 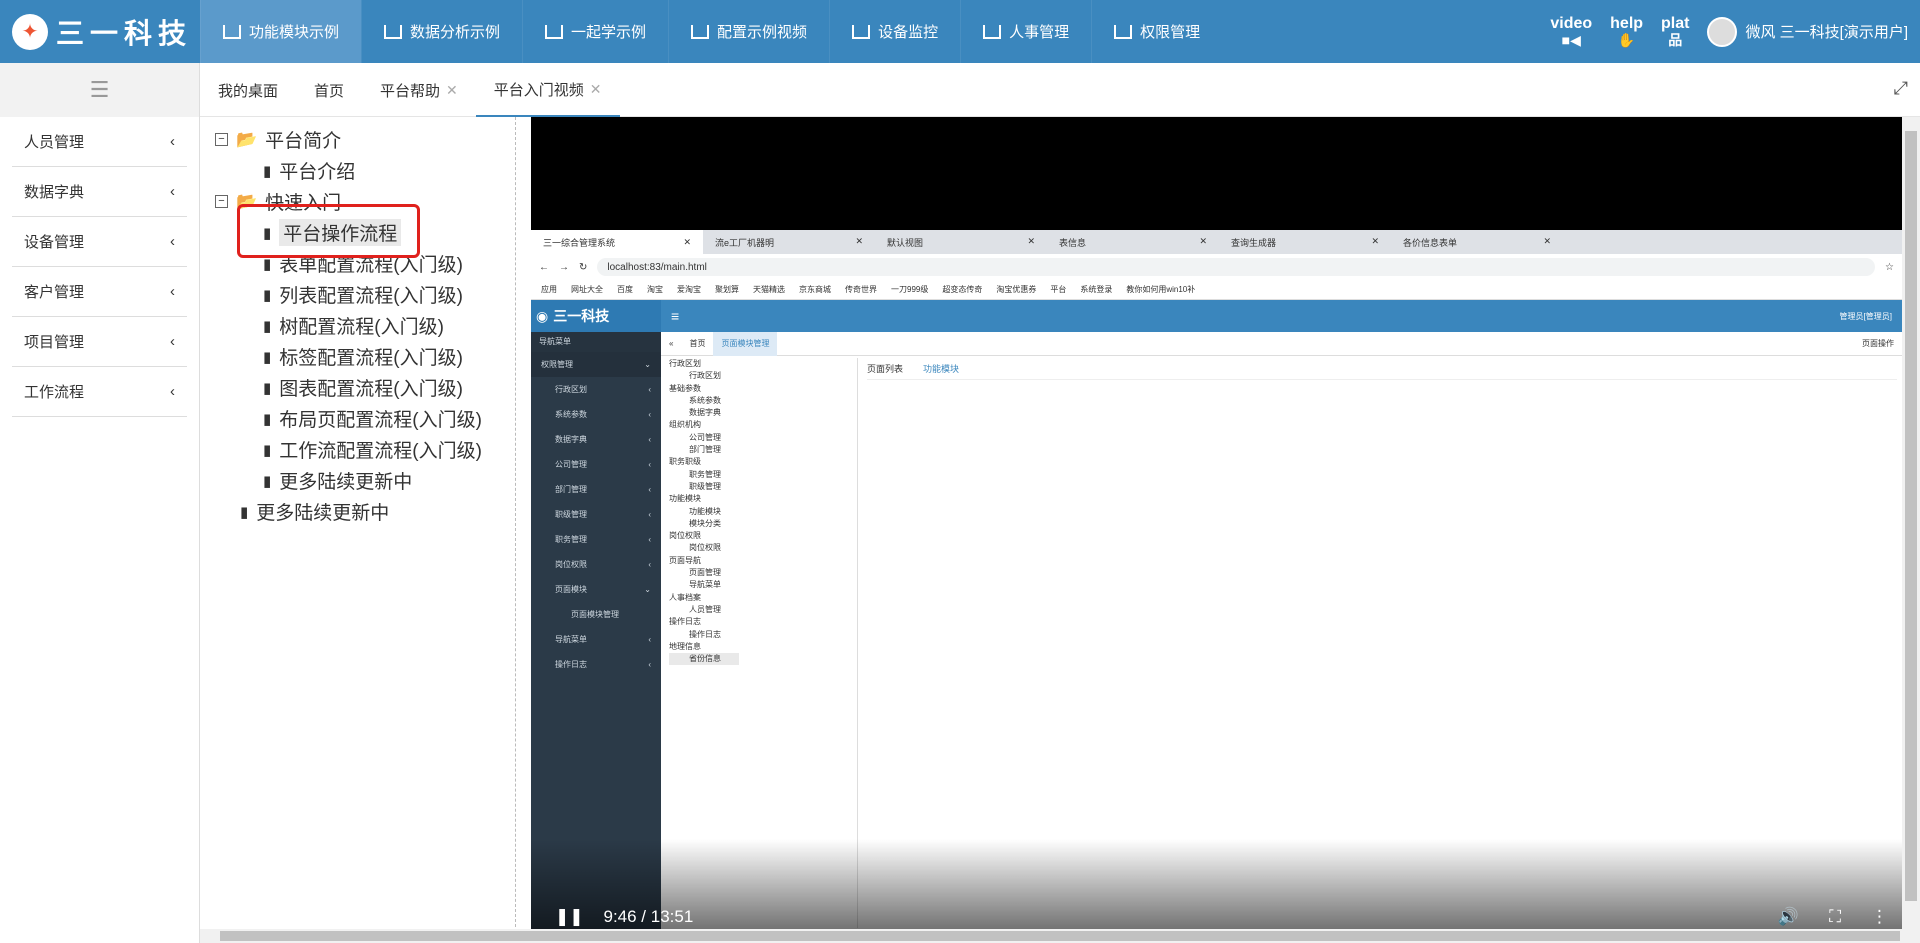 I want to click on tree-node-workflow-config: ▮ 工作流配置流程(入门级), so click(x=372, y=449).